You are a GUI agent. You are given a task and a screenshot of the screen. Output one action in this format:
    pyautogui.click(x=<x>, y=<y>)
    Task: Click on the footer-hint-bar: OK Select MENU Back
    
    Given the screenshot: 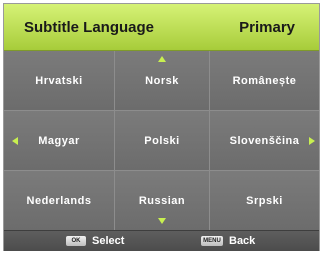 What is the action you would take?
    pyautogui.click(x=161, y=240)
    